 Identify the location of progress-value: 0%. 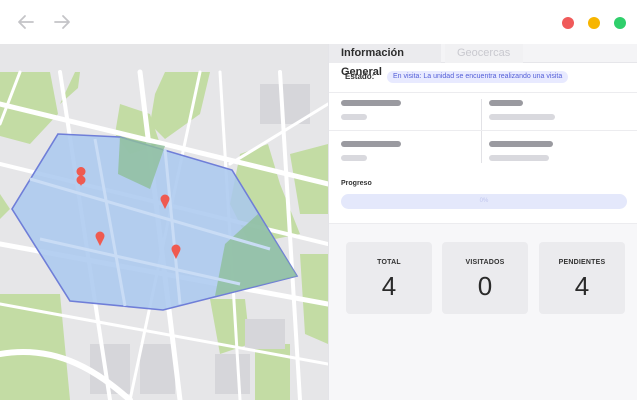
(484, 201).